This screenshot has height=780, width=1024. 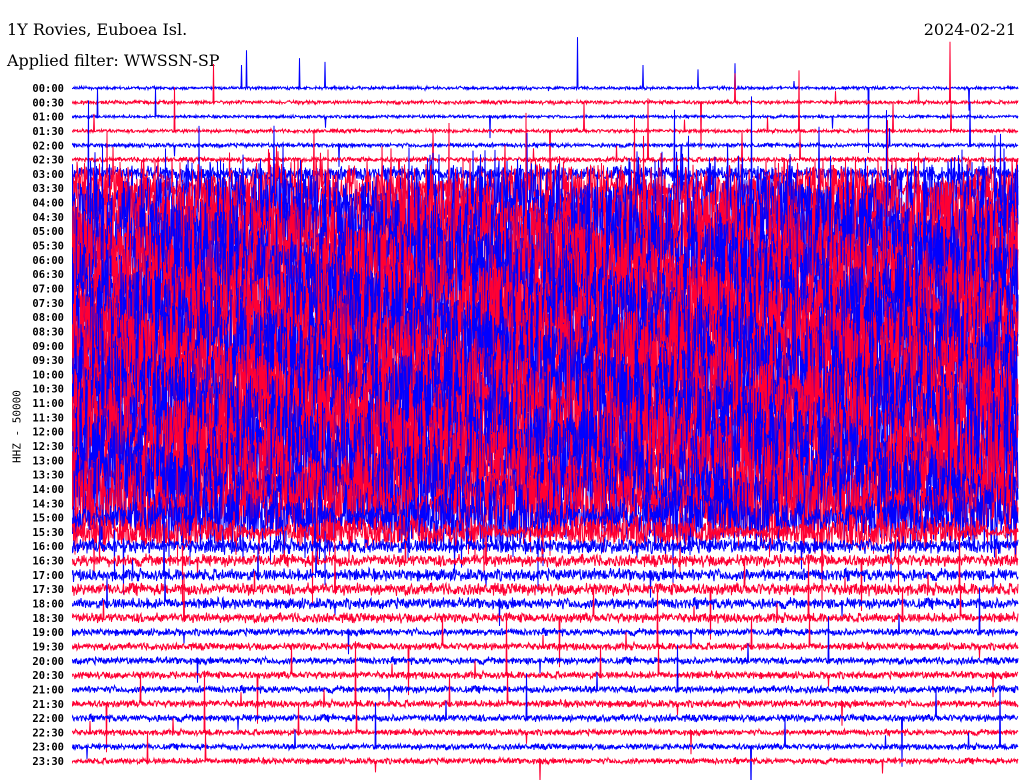 I want to click on row-time-label: 20:30, so click(x=48, y=676).